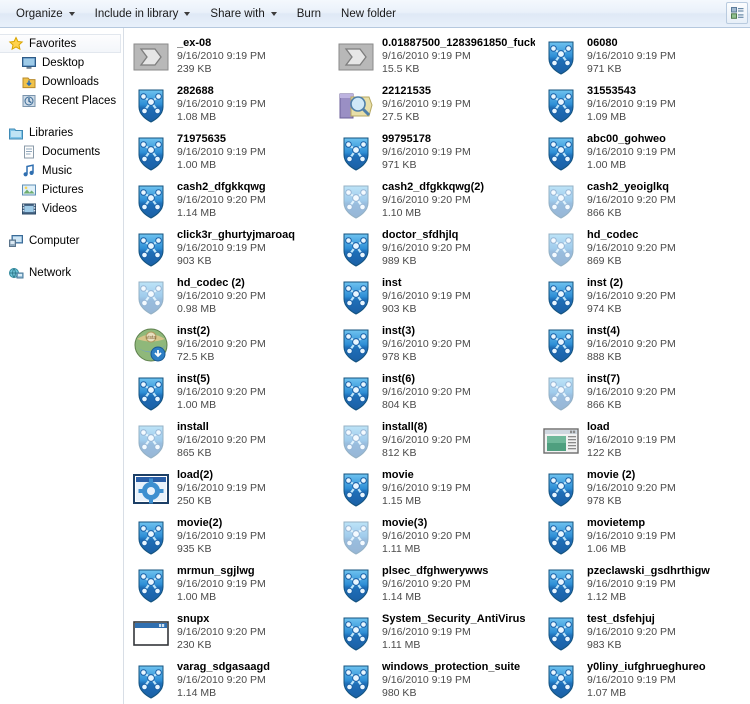  What do you see at coordinates (607, 165) in the screenshot?
I see `file-size: 1.00 MB` at bounding box center [607, 165].